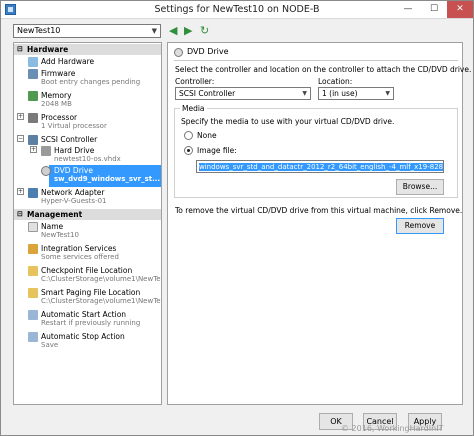  What do you see at coordinates (188, 135) in the screenshot?
I see `none-radio` at bounding box center [188, 135].